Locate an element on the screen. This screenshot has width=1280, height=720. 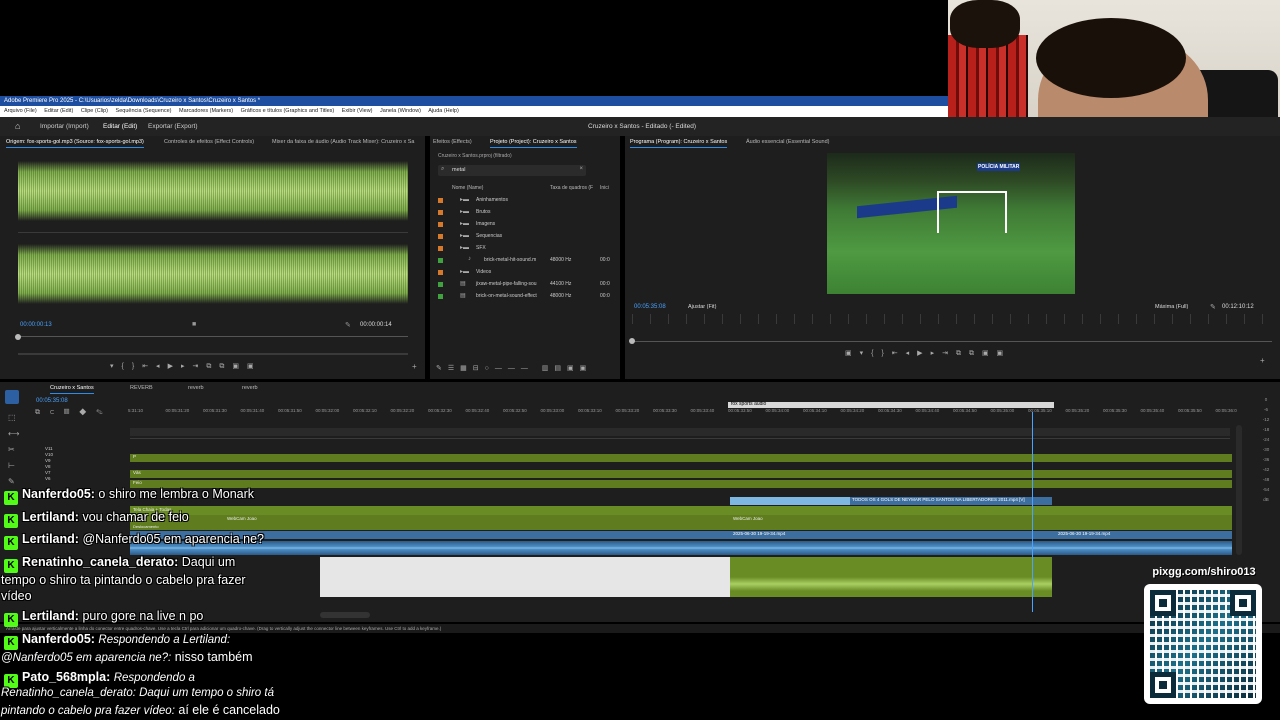
menu-window: Janela (Window) is located at coordinates (400, 111).